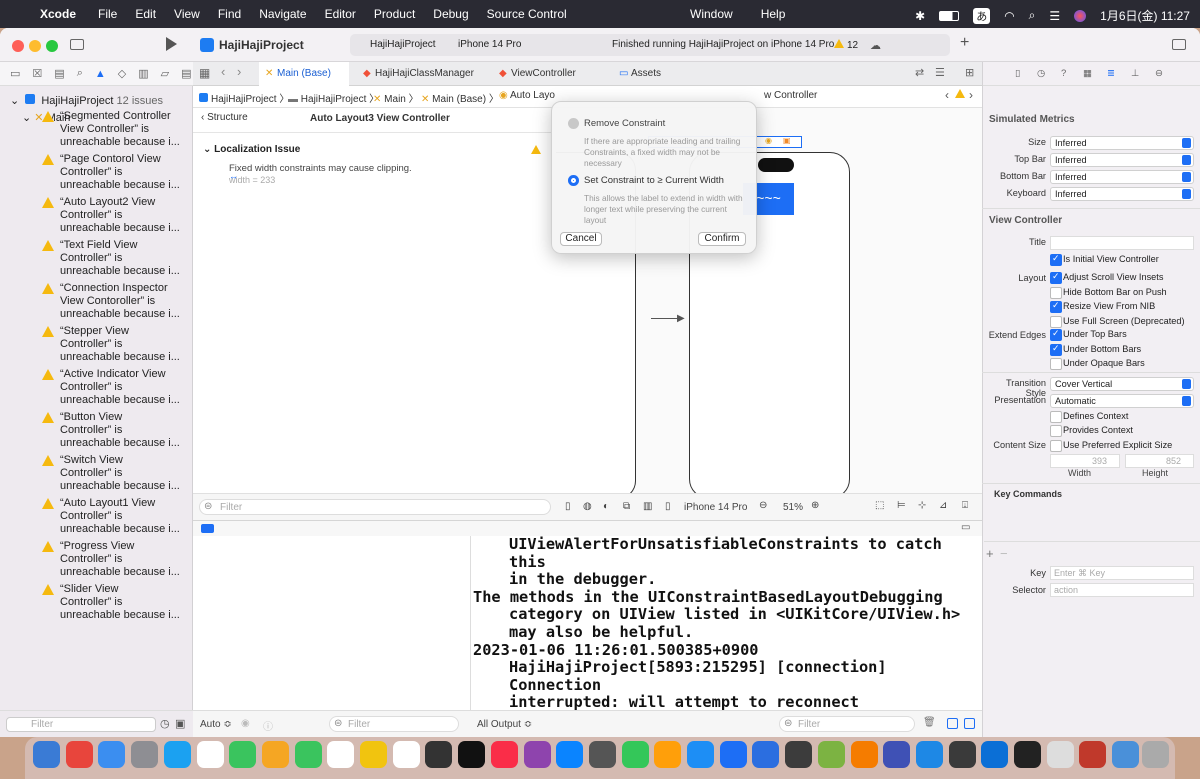  What do you see at coordinates (1087, 73) in the screenshot?
I see `identity-icon: ▦` at bounding box center [1087, 73].